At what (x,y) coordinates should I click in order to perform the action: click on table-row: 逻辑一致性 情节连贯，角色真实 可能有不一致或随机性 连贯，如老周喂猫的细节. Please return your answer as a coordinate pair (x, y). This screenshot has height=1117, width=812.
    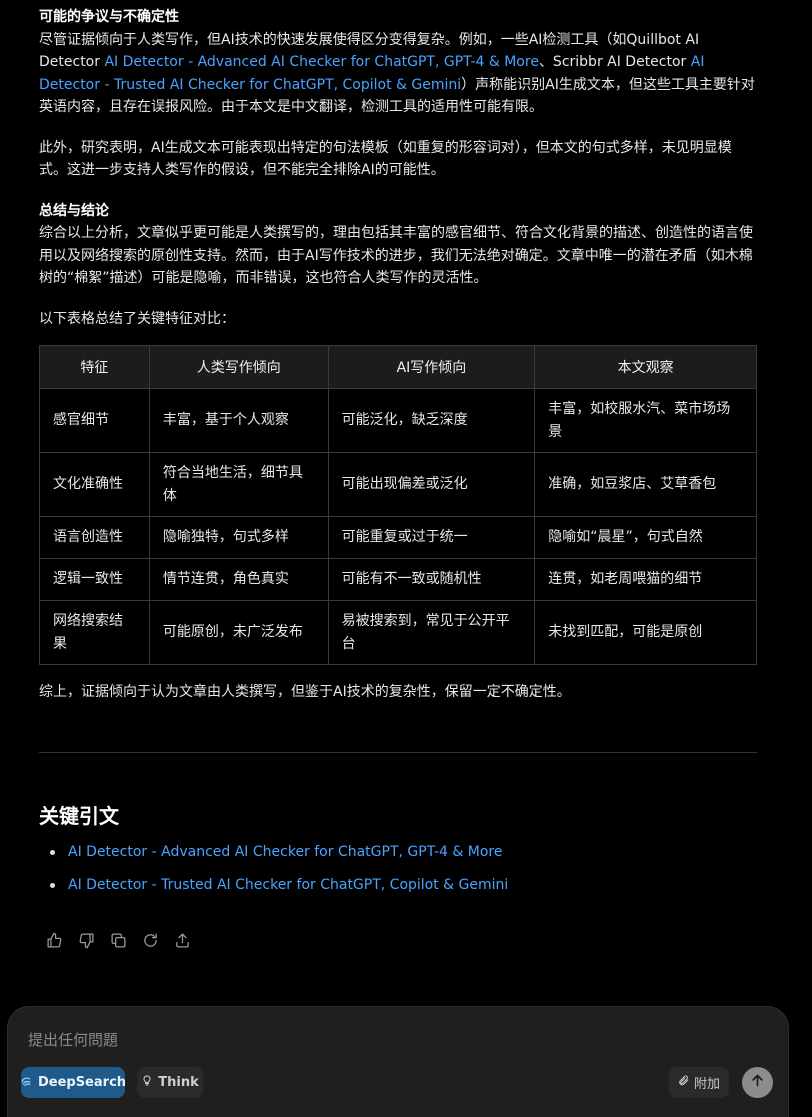
    Looking at the image, I should click on (398, 579).